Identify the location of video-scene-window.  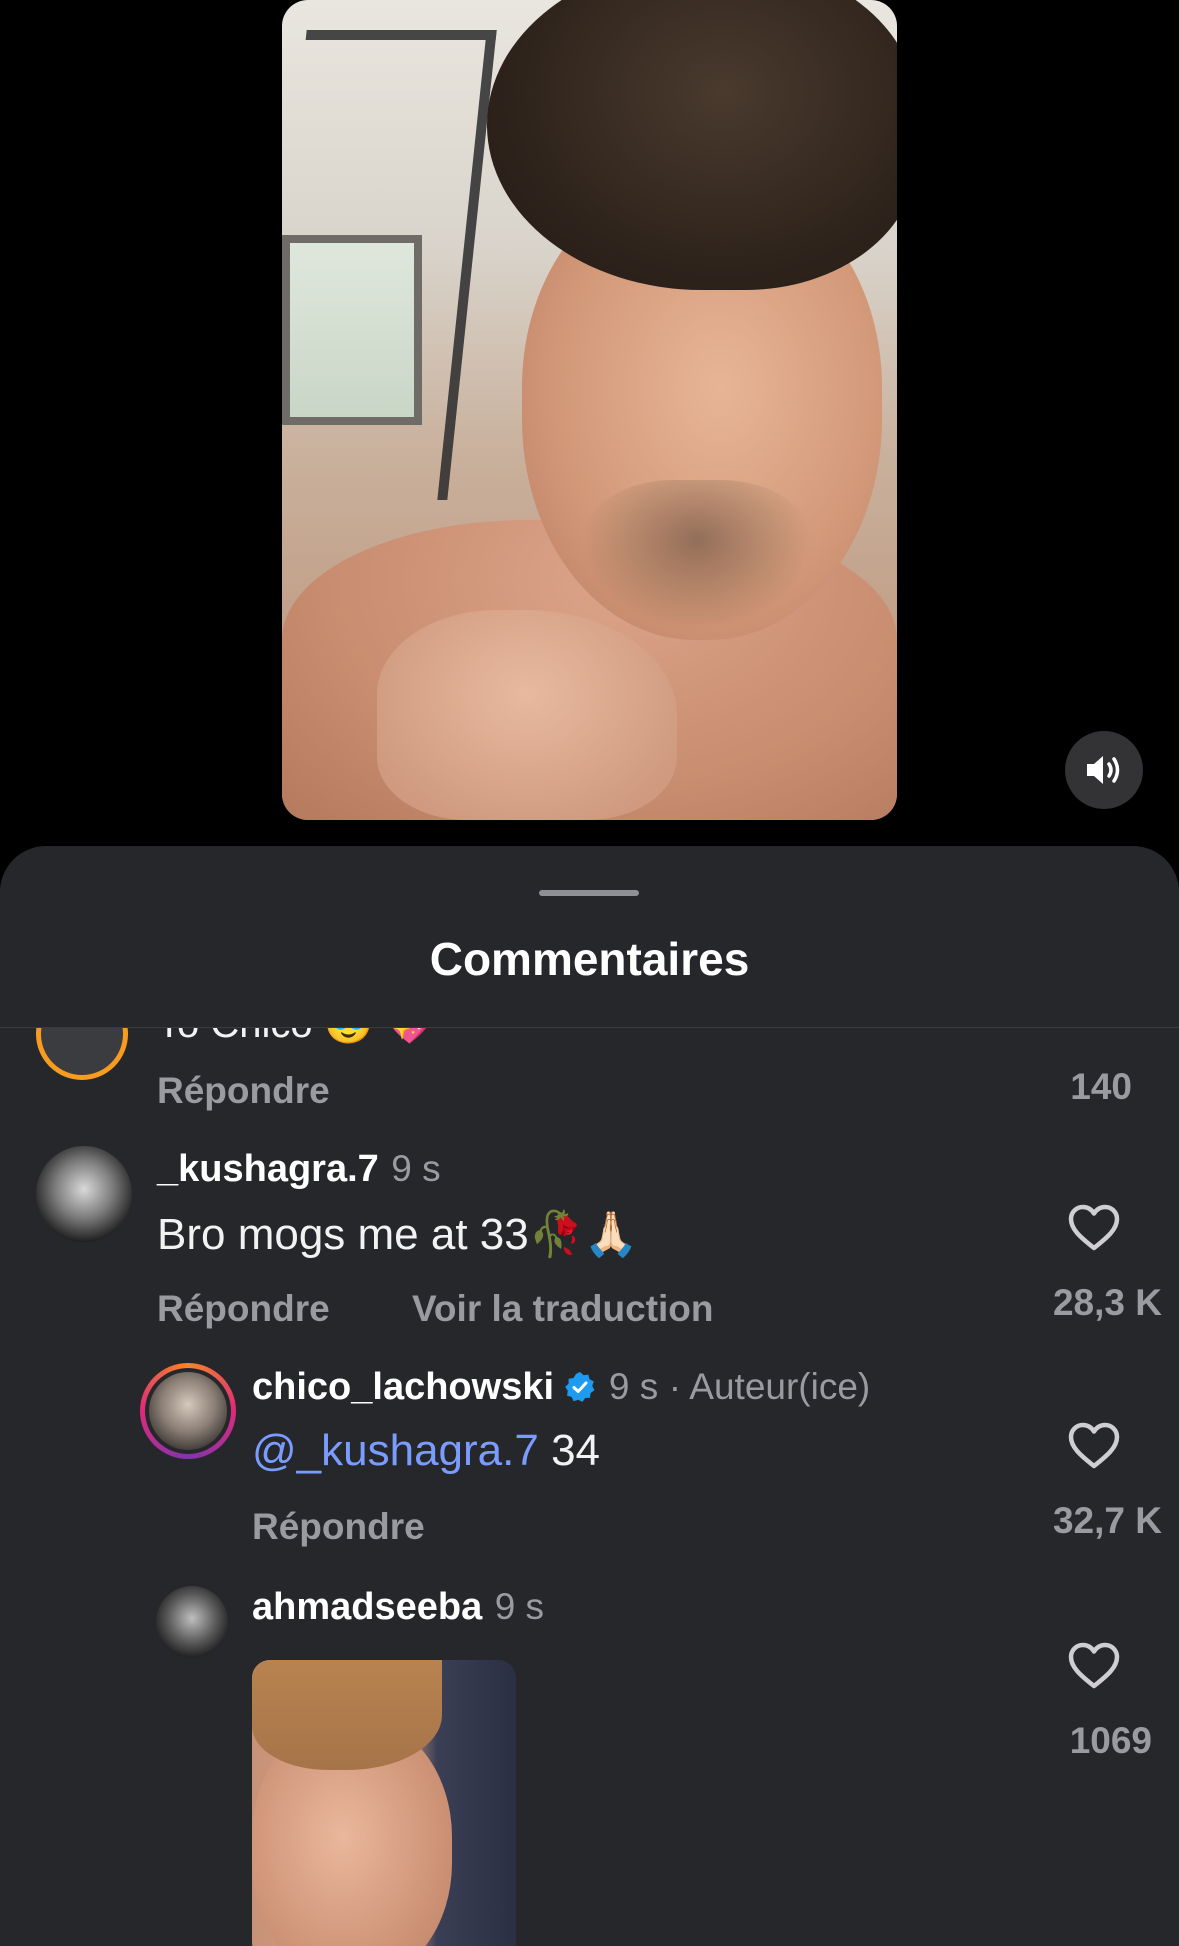
(352, 330).